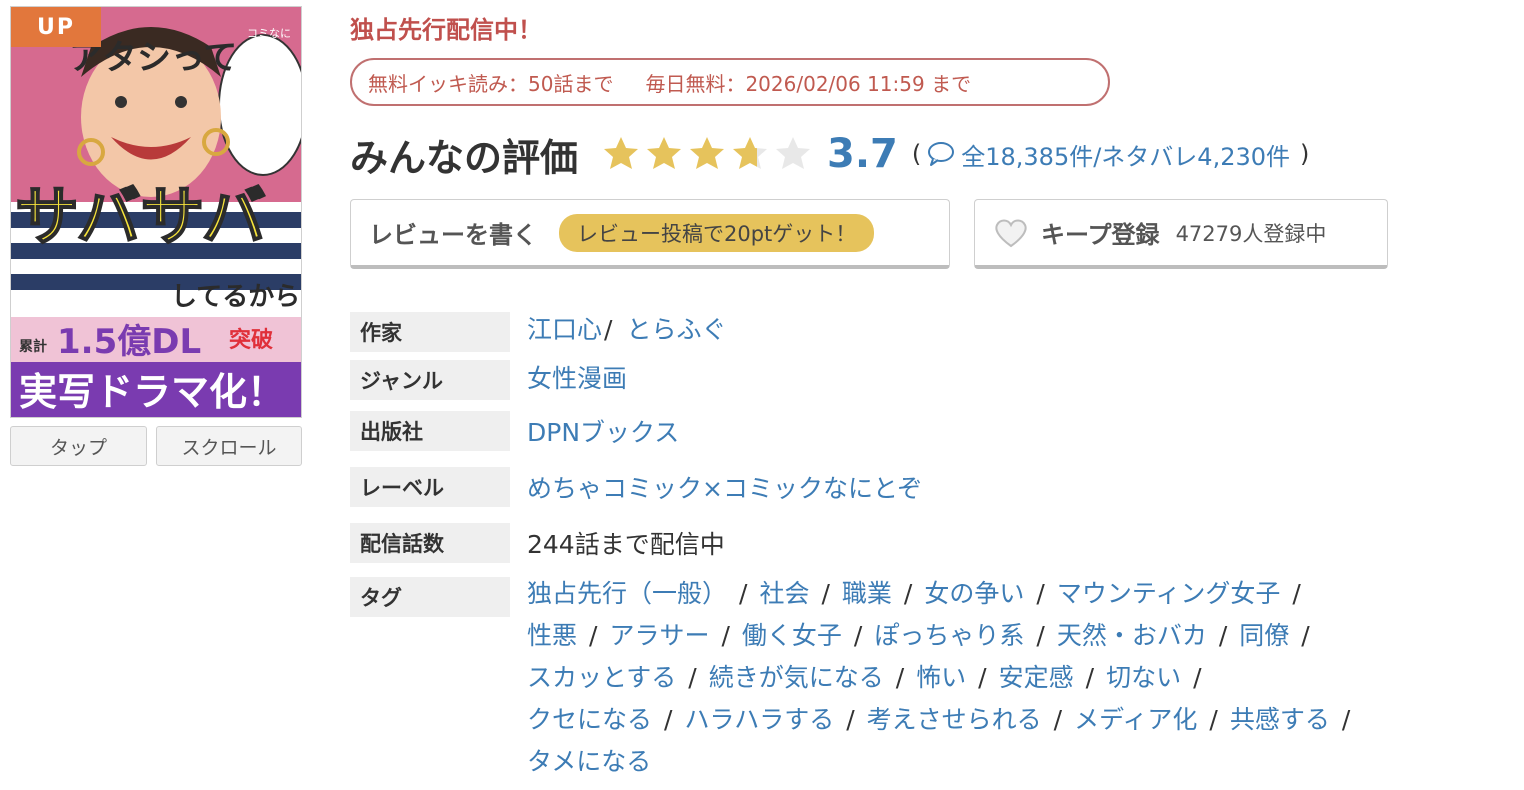  I want to click on tag-link: スカッとする, so click(601, 677).